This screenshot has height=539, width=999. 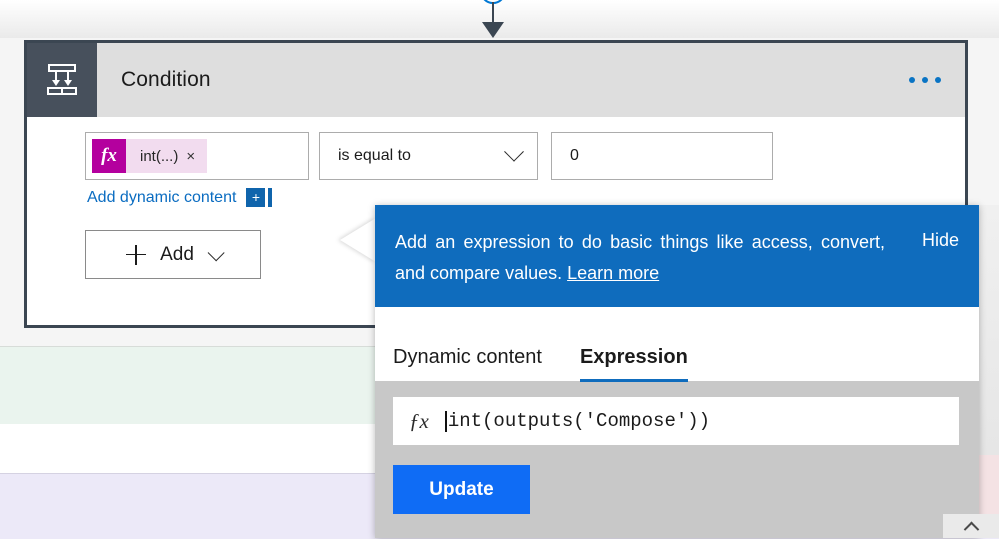 I want to click on ellipsis-icon, so click(x=925, y=80).